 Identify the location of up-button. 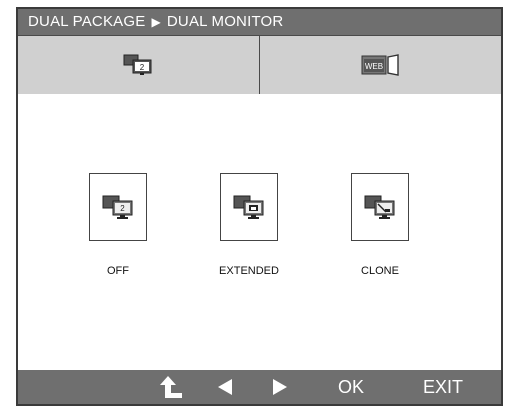
(171, 387).